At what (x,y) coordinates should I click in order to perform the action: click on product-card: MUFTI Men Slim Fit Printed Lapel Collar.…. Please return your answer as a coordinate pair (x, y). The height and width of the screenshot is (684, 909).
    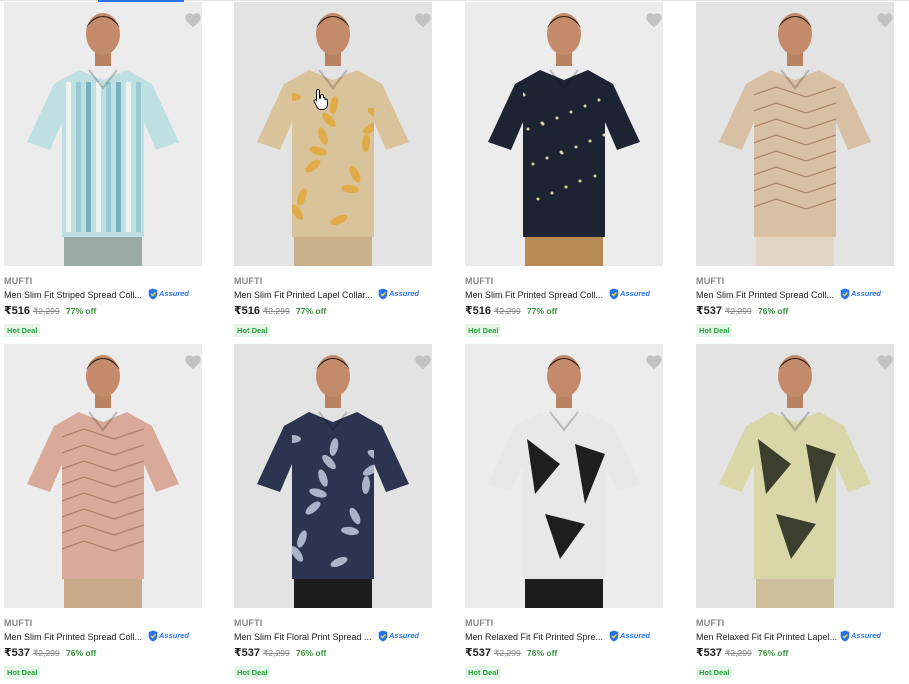
    Looking at the image, I should click on (331, 172).